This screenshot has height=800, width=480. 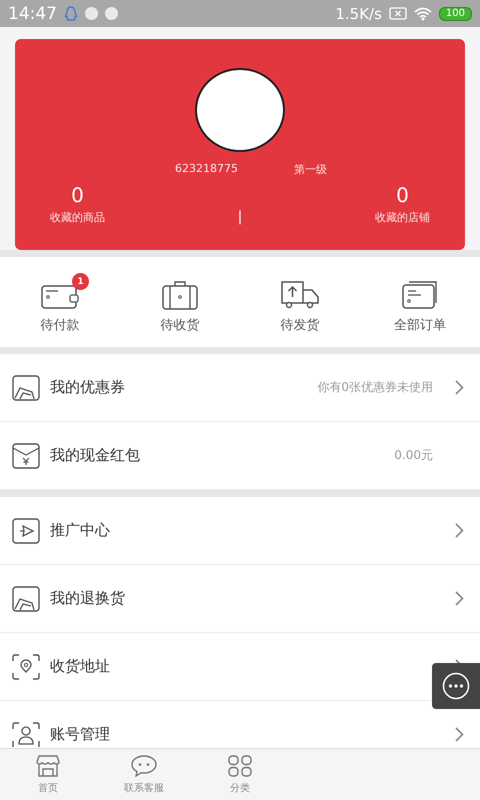 What do you see at coordinates (240, 765) in the screenshot?
I see `grid-icon` at bounding box center [240, 765].